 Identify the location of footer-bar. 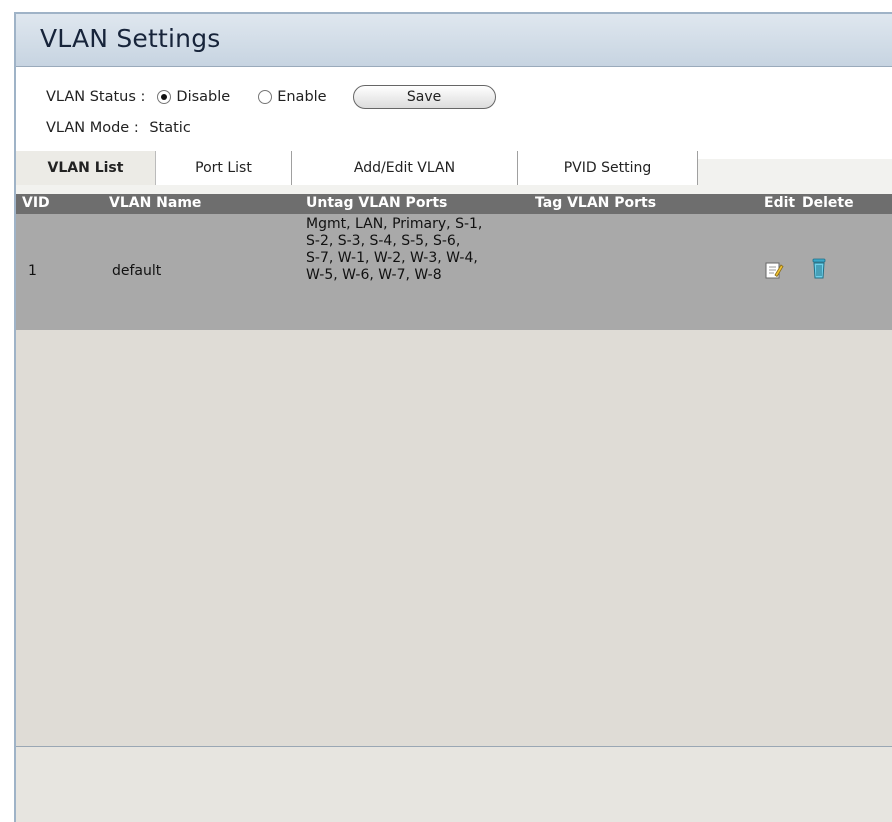
(454, 784).